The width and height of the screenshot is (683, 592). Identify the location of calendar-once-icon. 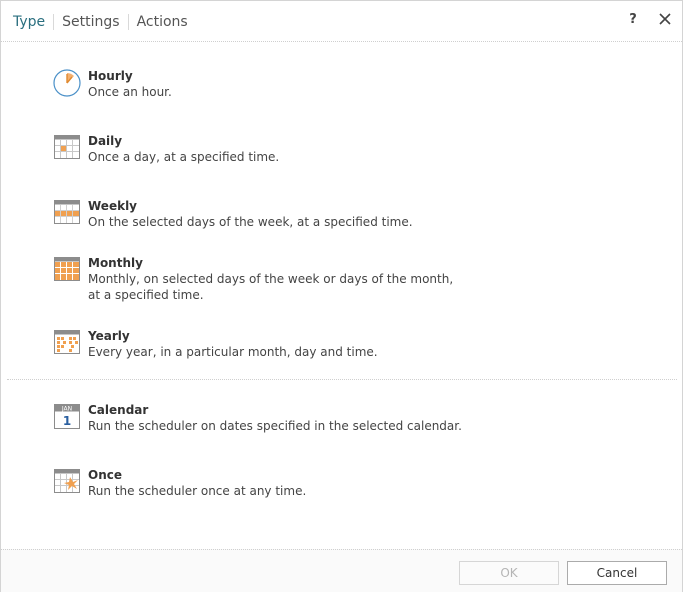
(67, 481).